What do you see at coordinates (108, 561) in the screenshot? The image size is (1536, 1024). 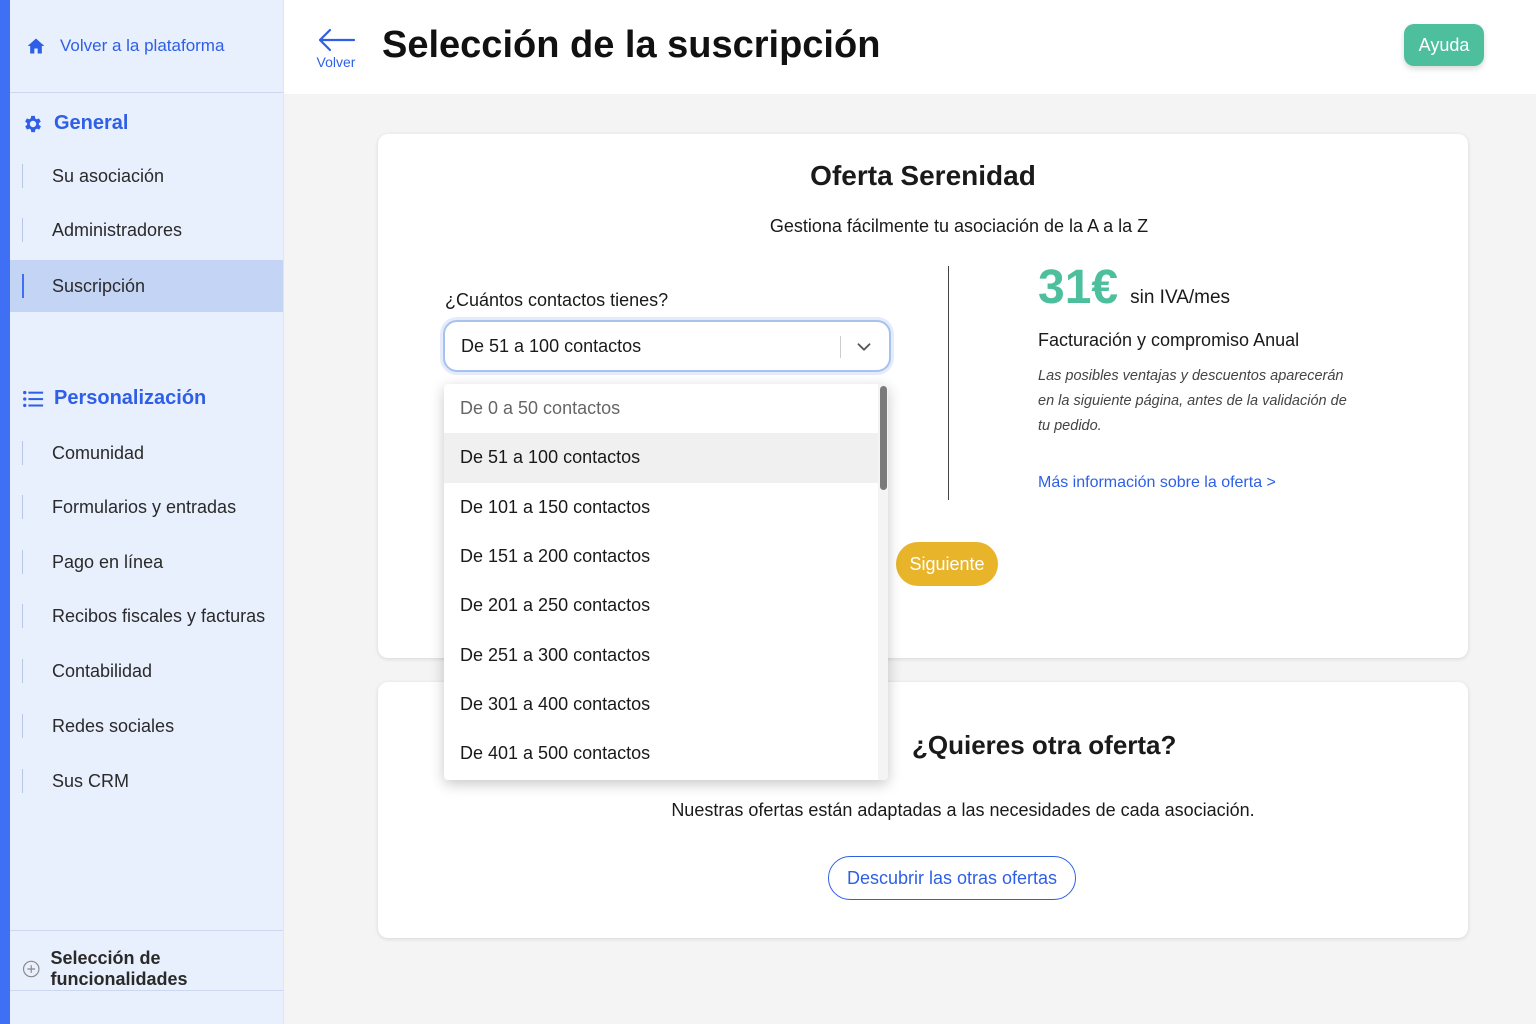 I see `sidebar-item-label: Pago en línea` at bounding box center [108, 561].